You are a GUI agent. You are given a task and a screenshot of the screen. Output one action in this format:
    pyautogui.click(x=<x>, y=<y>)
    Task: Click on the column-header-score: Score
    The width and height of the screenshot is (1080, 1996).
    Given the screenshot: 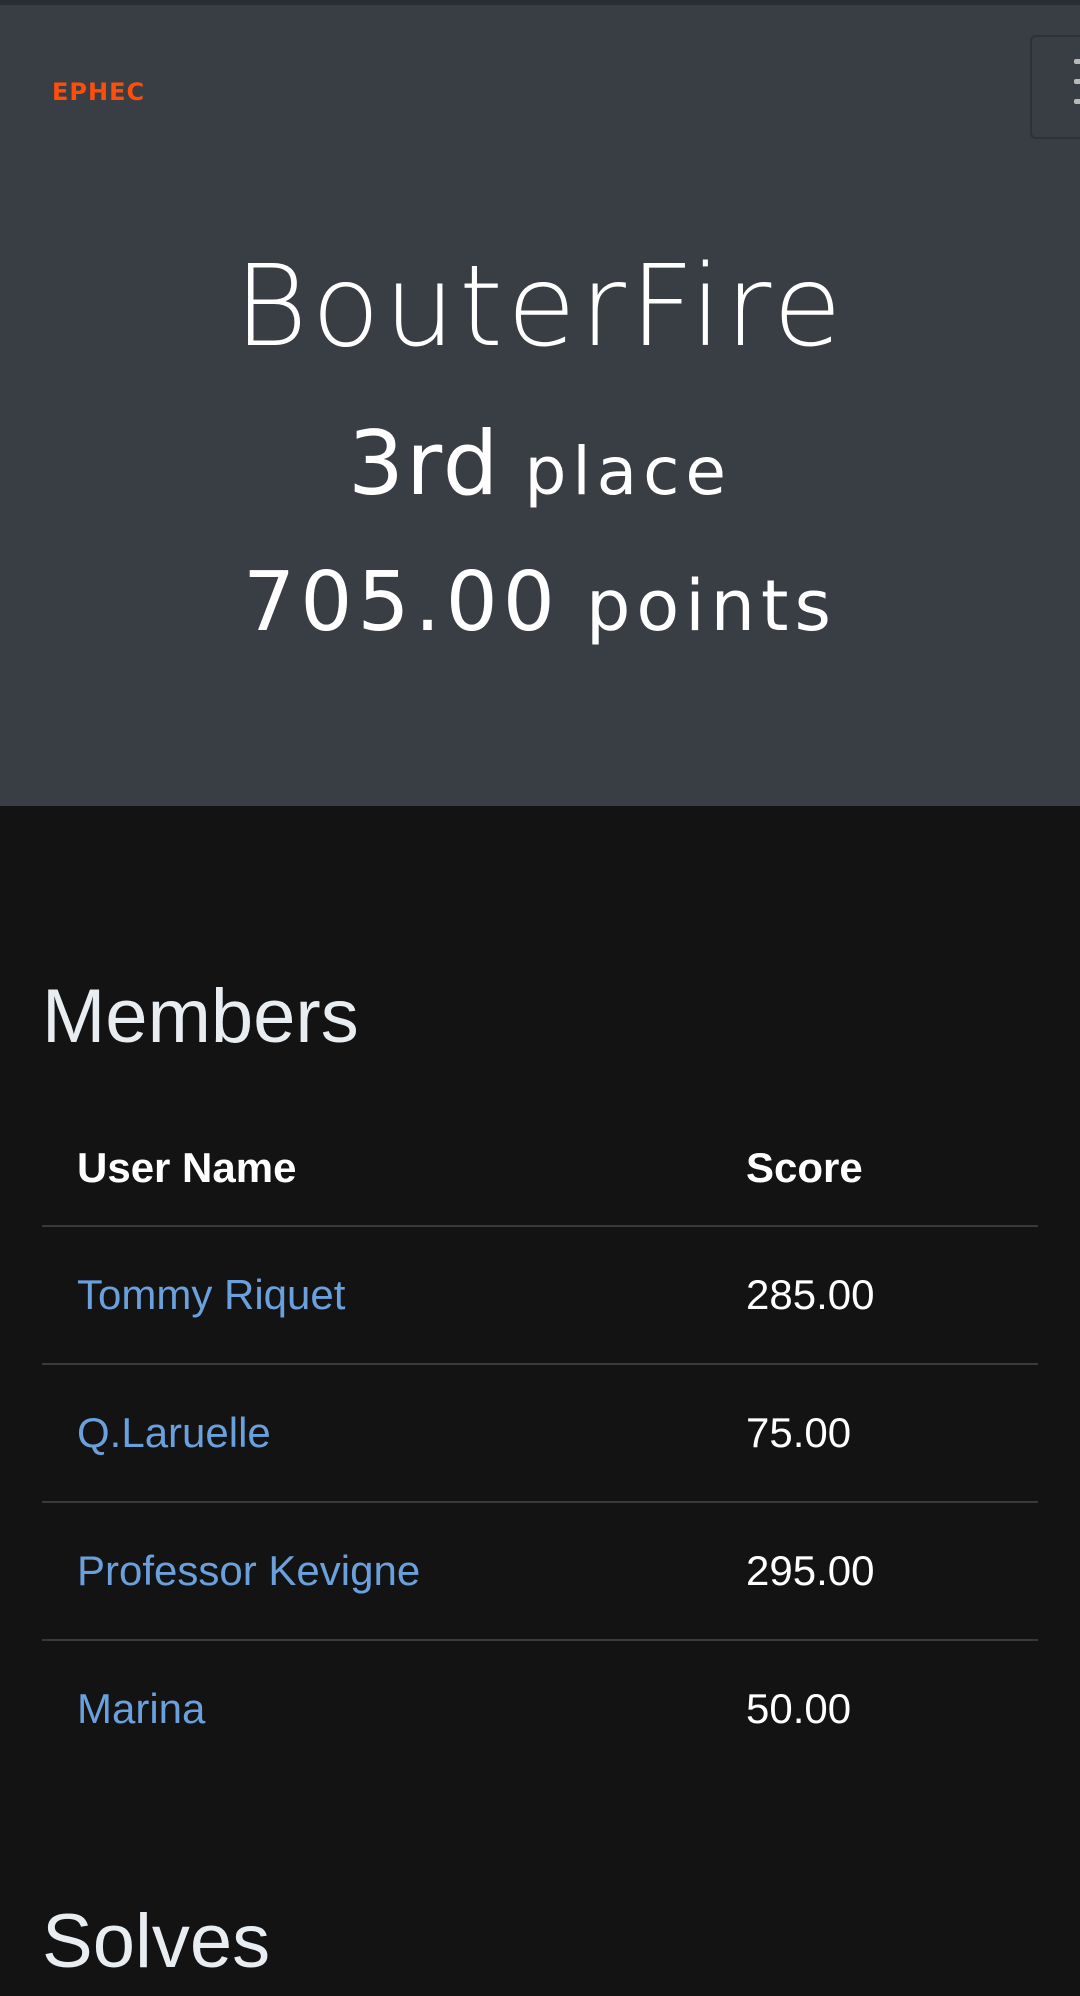 What is the action you would take?
    pyautogui.click(x=892, y=1169)
    